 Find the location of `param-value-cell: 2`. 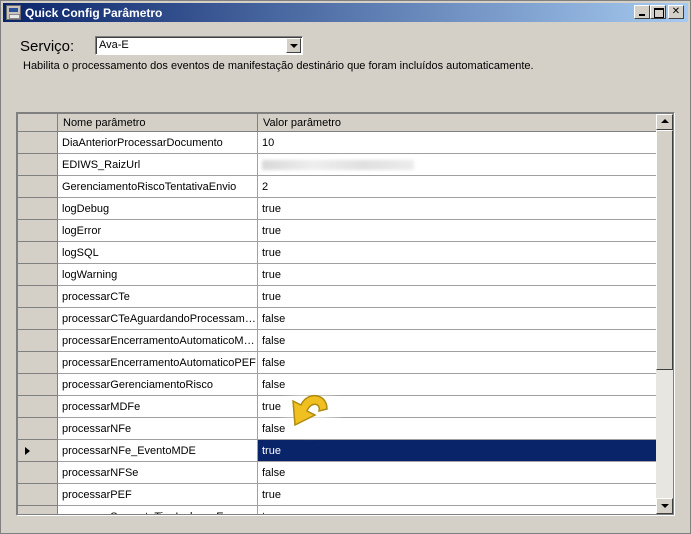

param-value-cell: 2 is located at coordinates (457, 187).